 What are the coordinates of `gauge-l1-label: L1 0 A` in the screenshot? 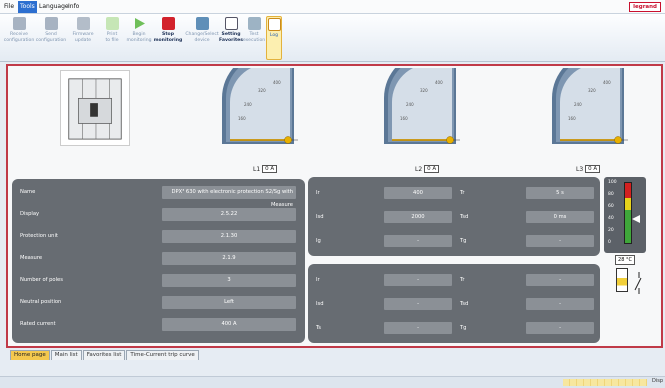 It's located at (265, 169).